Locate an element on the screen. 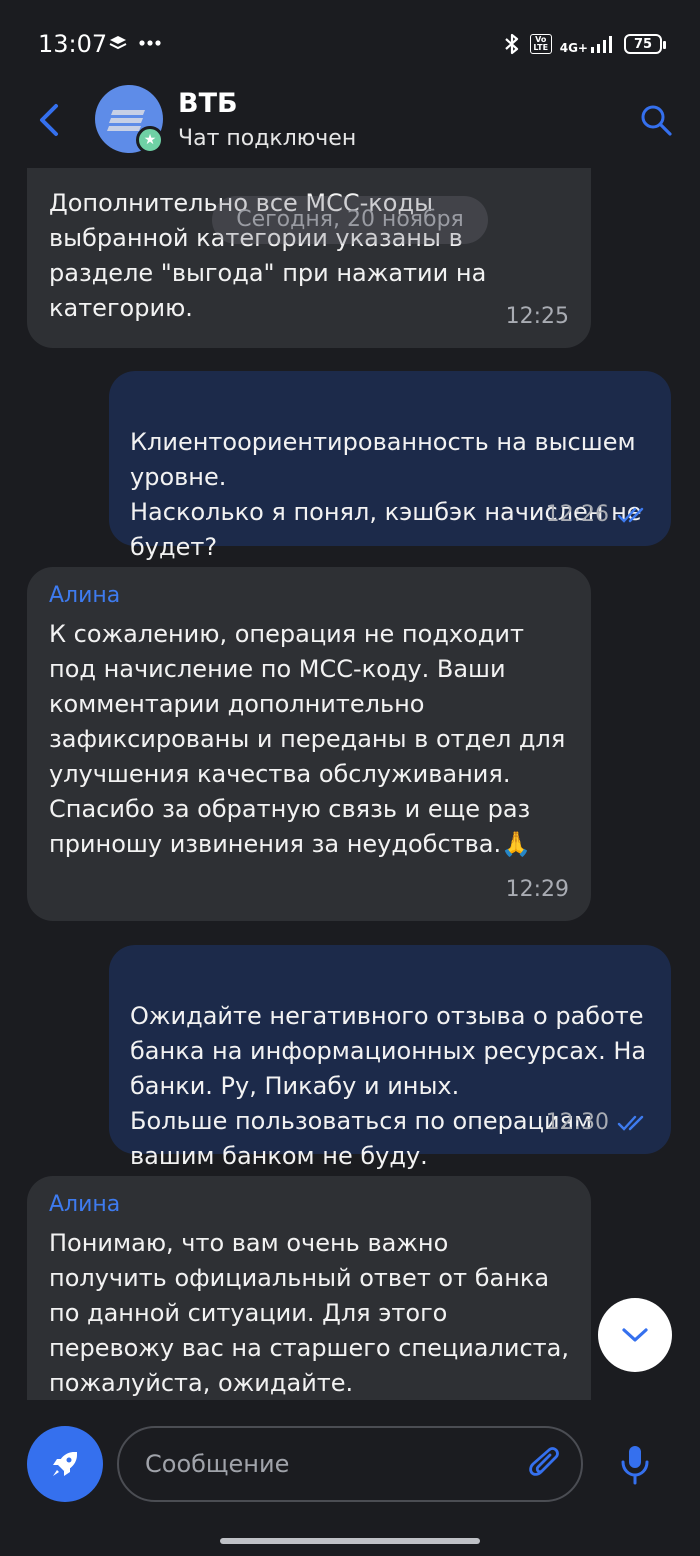 Image resolution: width=700 pixels, height=1556 pixels. chat-header: ★ ВТБ Чат подключен is located at coordinates (350, 124).